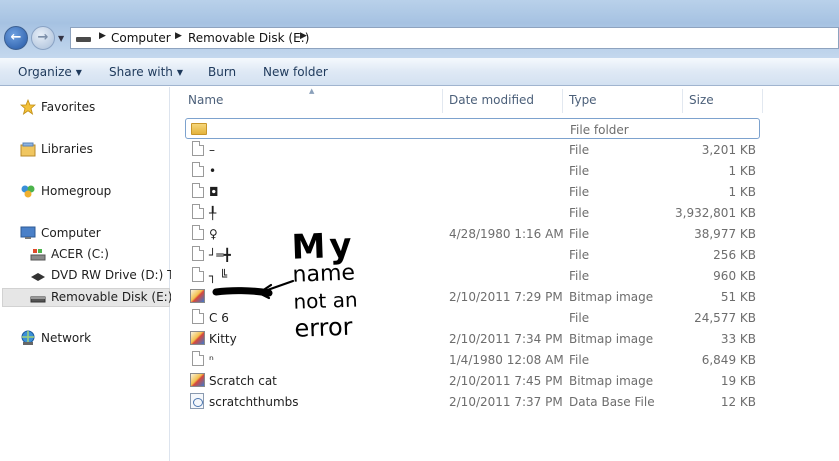 This screenshot has height=461, width=839. What do you see at coordinates (734, 255) in the screenshot?
I see `file-size: 256 KB` at bounding box center [734, 255].